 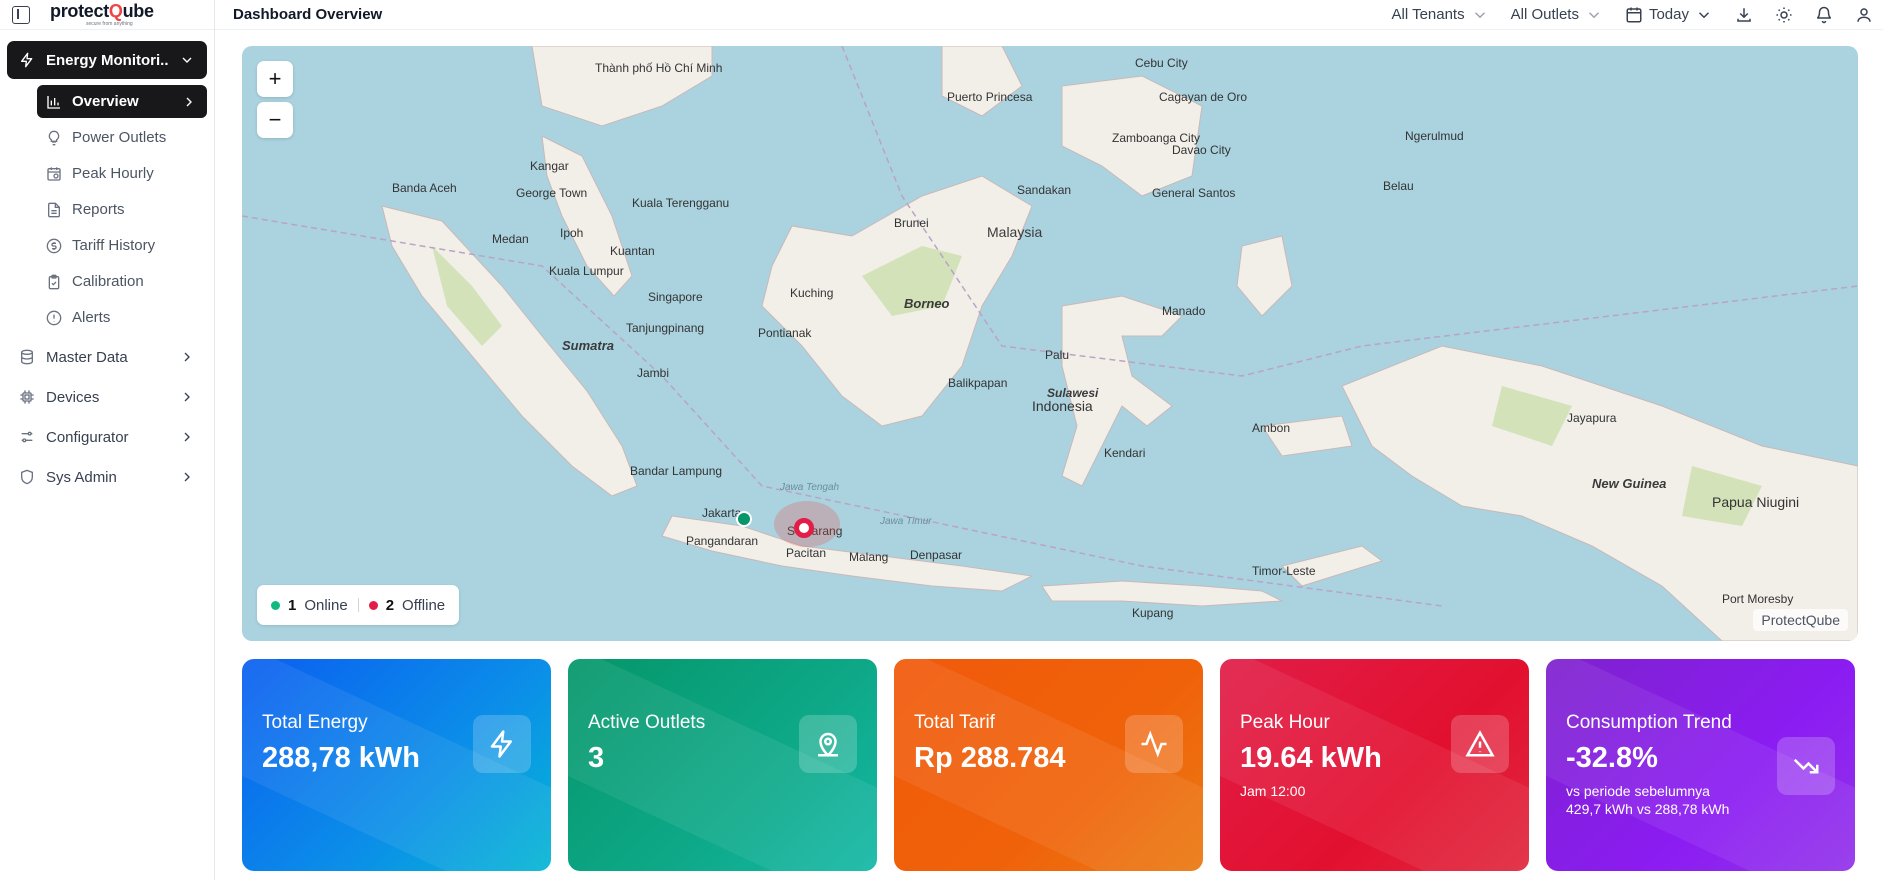 I want to click on offline-count: 2, so click(x=390, y=605).